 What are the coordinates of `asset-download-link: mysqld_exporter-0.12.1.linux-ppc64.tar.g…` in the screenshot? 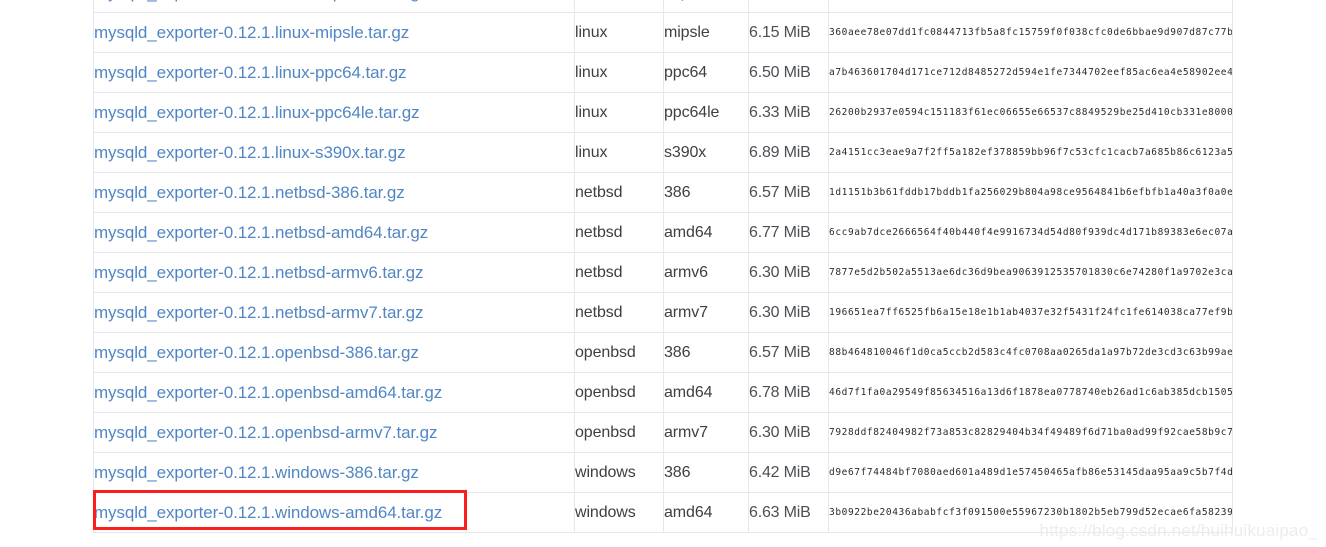 It's located at (250, 73).